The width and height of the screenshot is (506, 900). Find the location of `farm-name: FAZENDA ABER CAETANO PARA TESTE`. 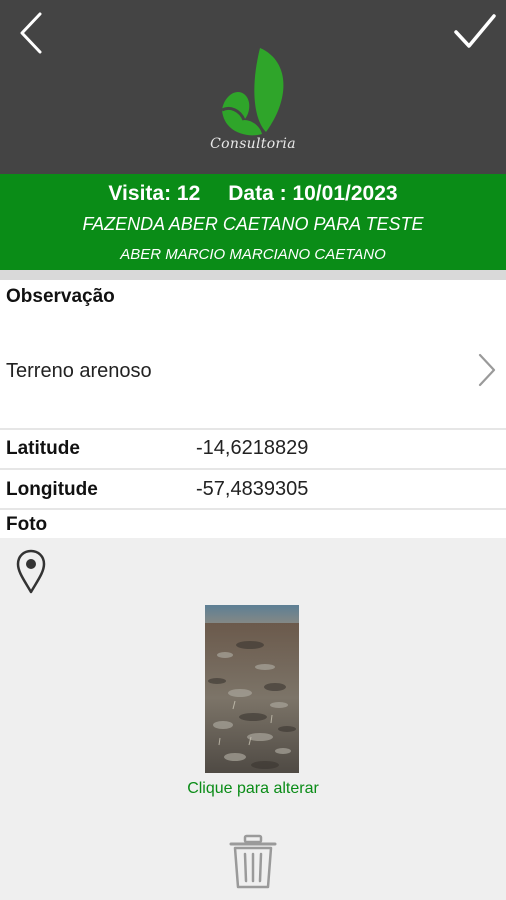

farm-name: FAZENDA ABER CAETANO PARA TESTE is located at coordinates (253, 224).